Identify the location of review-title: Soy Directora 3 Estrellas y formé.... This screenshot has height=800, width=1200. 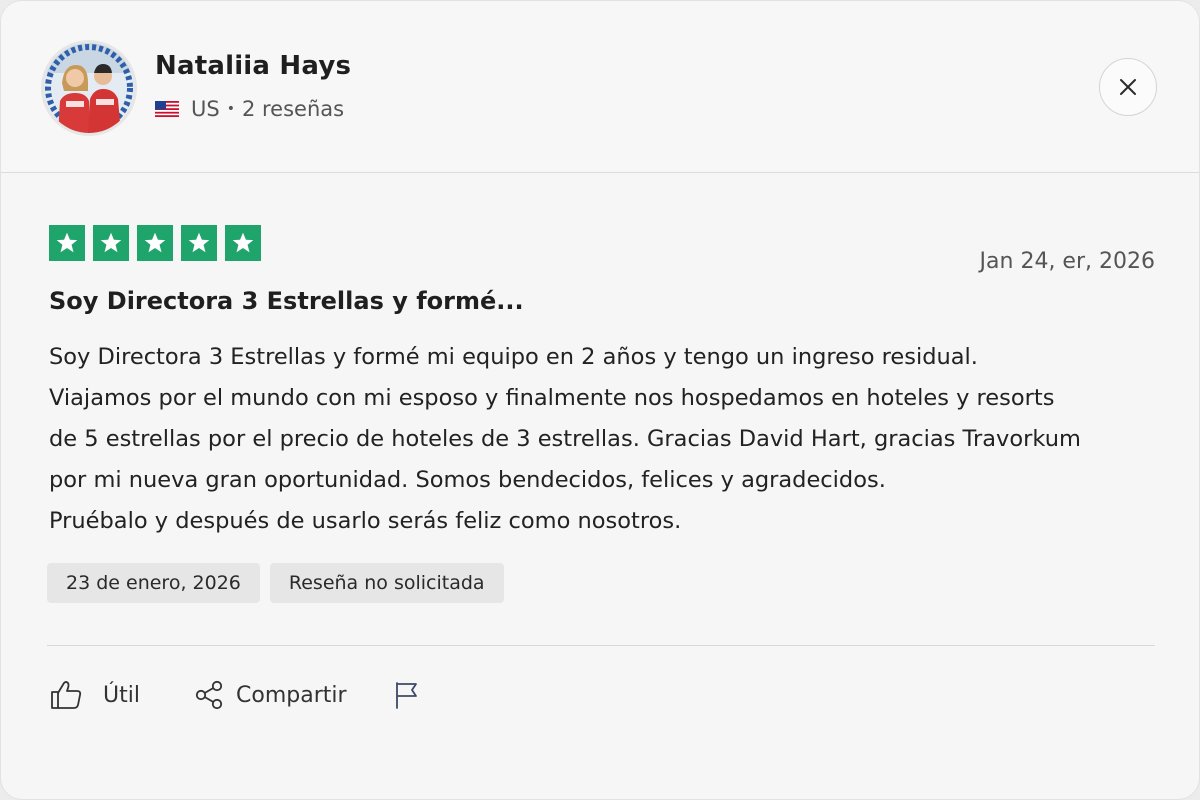
(286, 301).